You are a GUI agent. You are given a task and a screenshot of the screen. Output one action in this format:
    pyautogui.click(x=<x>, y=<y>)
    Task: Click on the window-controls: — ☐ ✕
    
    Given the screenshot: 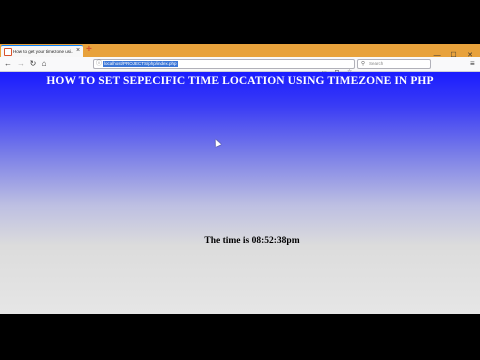 What is the action you would take?
    pyautogui.click(x=453, y=51)
    